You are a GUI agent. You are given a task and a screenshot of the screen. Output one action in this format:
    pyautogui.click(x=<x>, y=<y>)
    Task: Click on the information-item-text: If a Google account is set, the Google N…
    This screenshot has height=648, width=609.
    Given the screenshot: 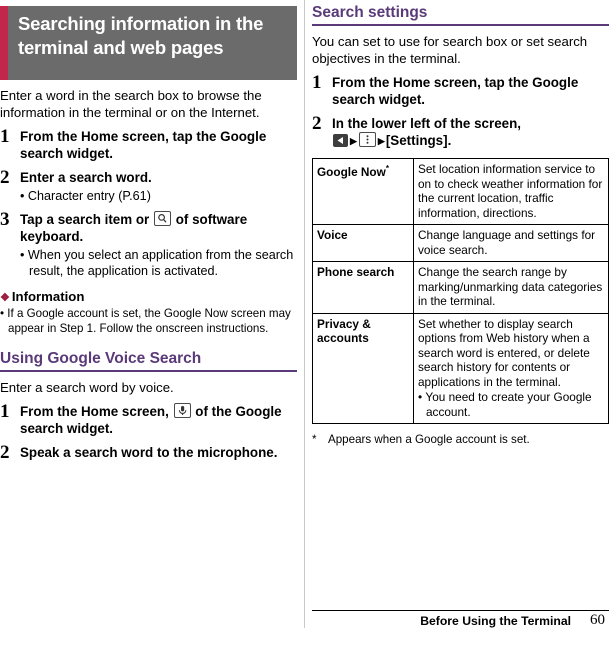 What is the action you would take?
    pyautogui.click(x=149, y=321)
    